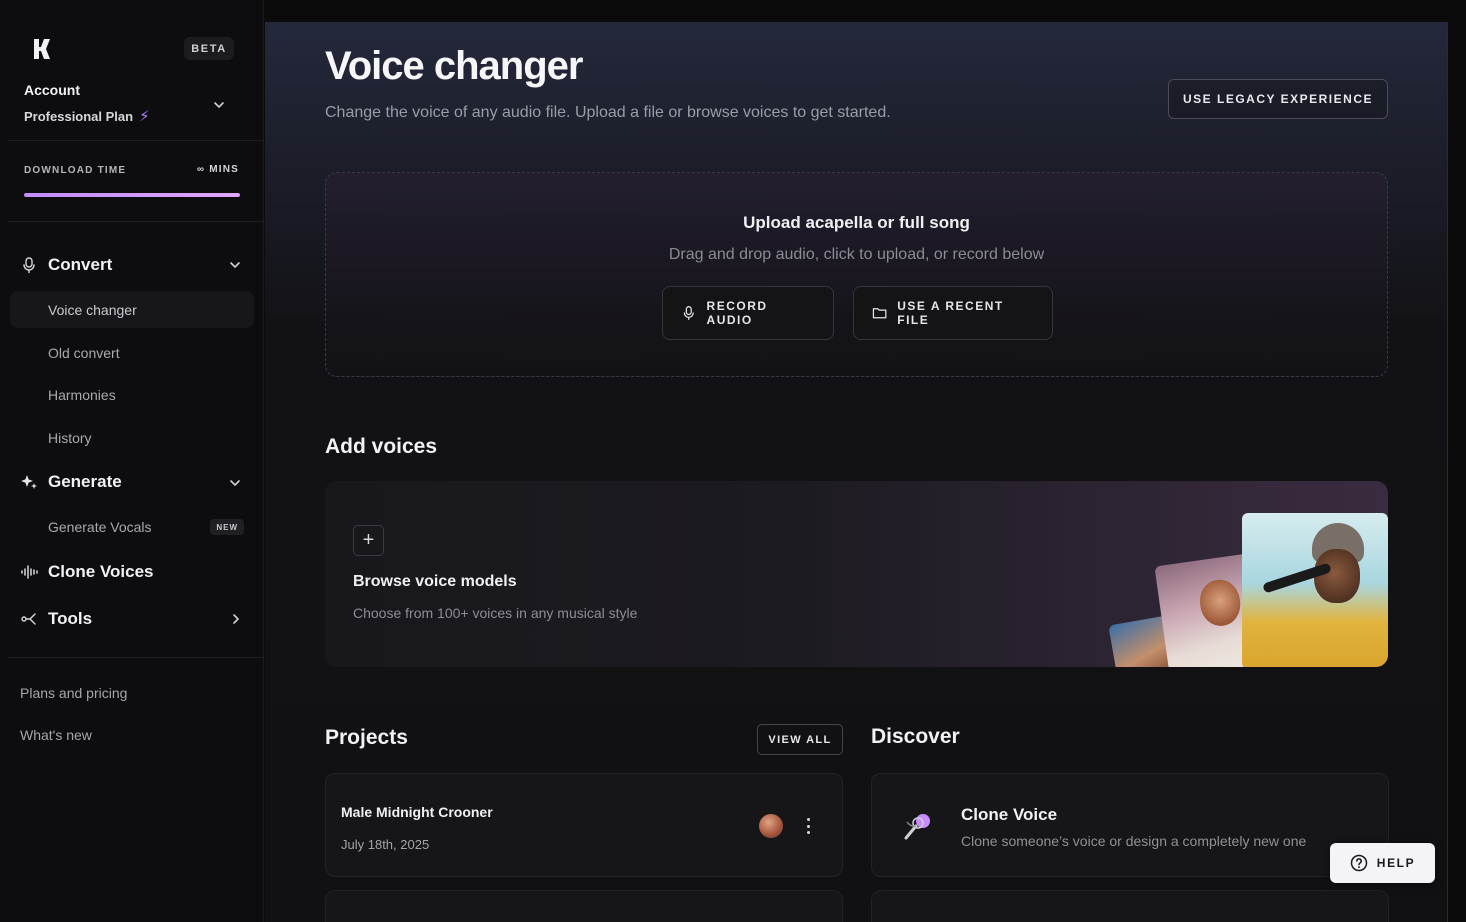 Image resolution: width=1466 pixels, height=922 pixels. I want to click on download-time-bar, so click(132, 195).